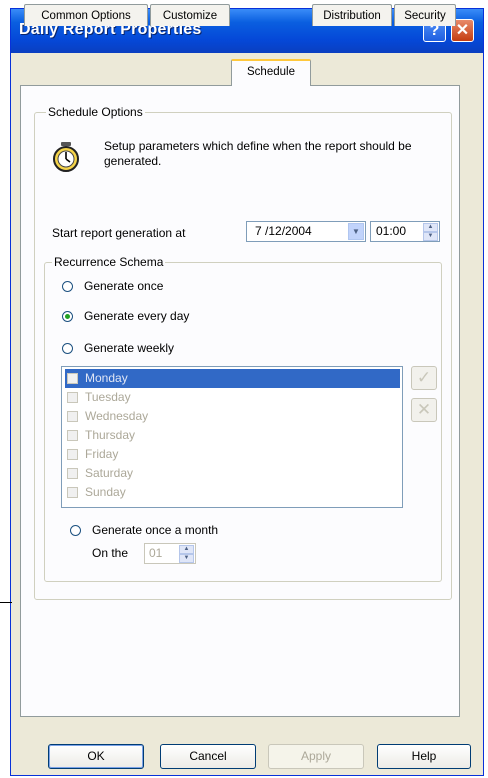 The width and height of the screenshot is (488, 778). I want to click on generate-every-day-label: Generate every day, so click(136, 316).